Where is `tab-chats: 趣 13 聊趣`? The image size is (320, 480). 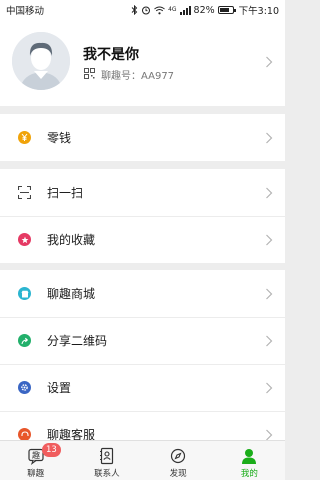
tab-chats: 趣 13 聊趣 is located at coordinates (35, 460).